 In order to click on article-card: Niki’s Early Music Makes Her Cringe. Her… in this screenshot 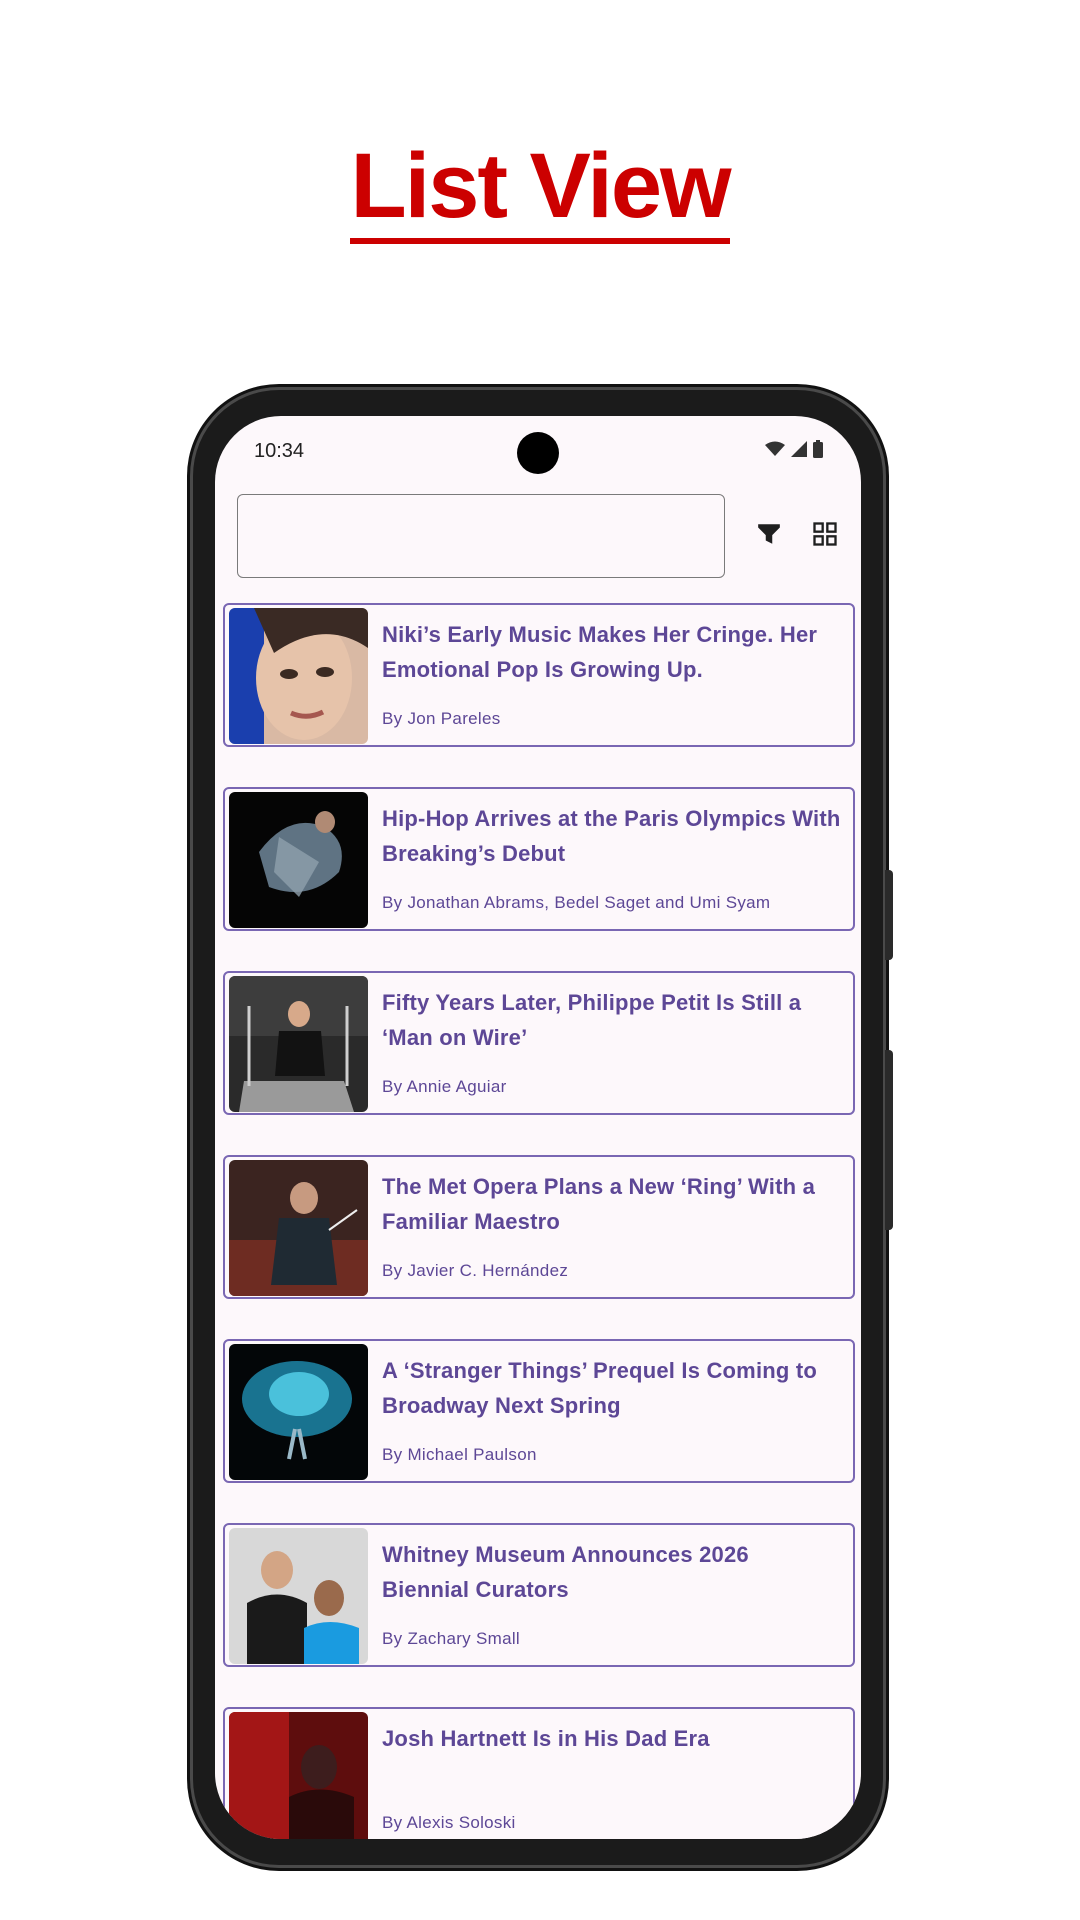, I will do `click(539, 675)`.